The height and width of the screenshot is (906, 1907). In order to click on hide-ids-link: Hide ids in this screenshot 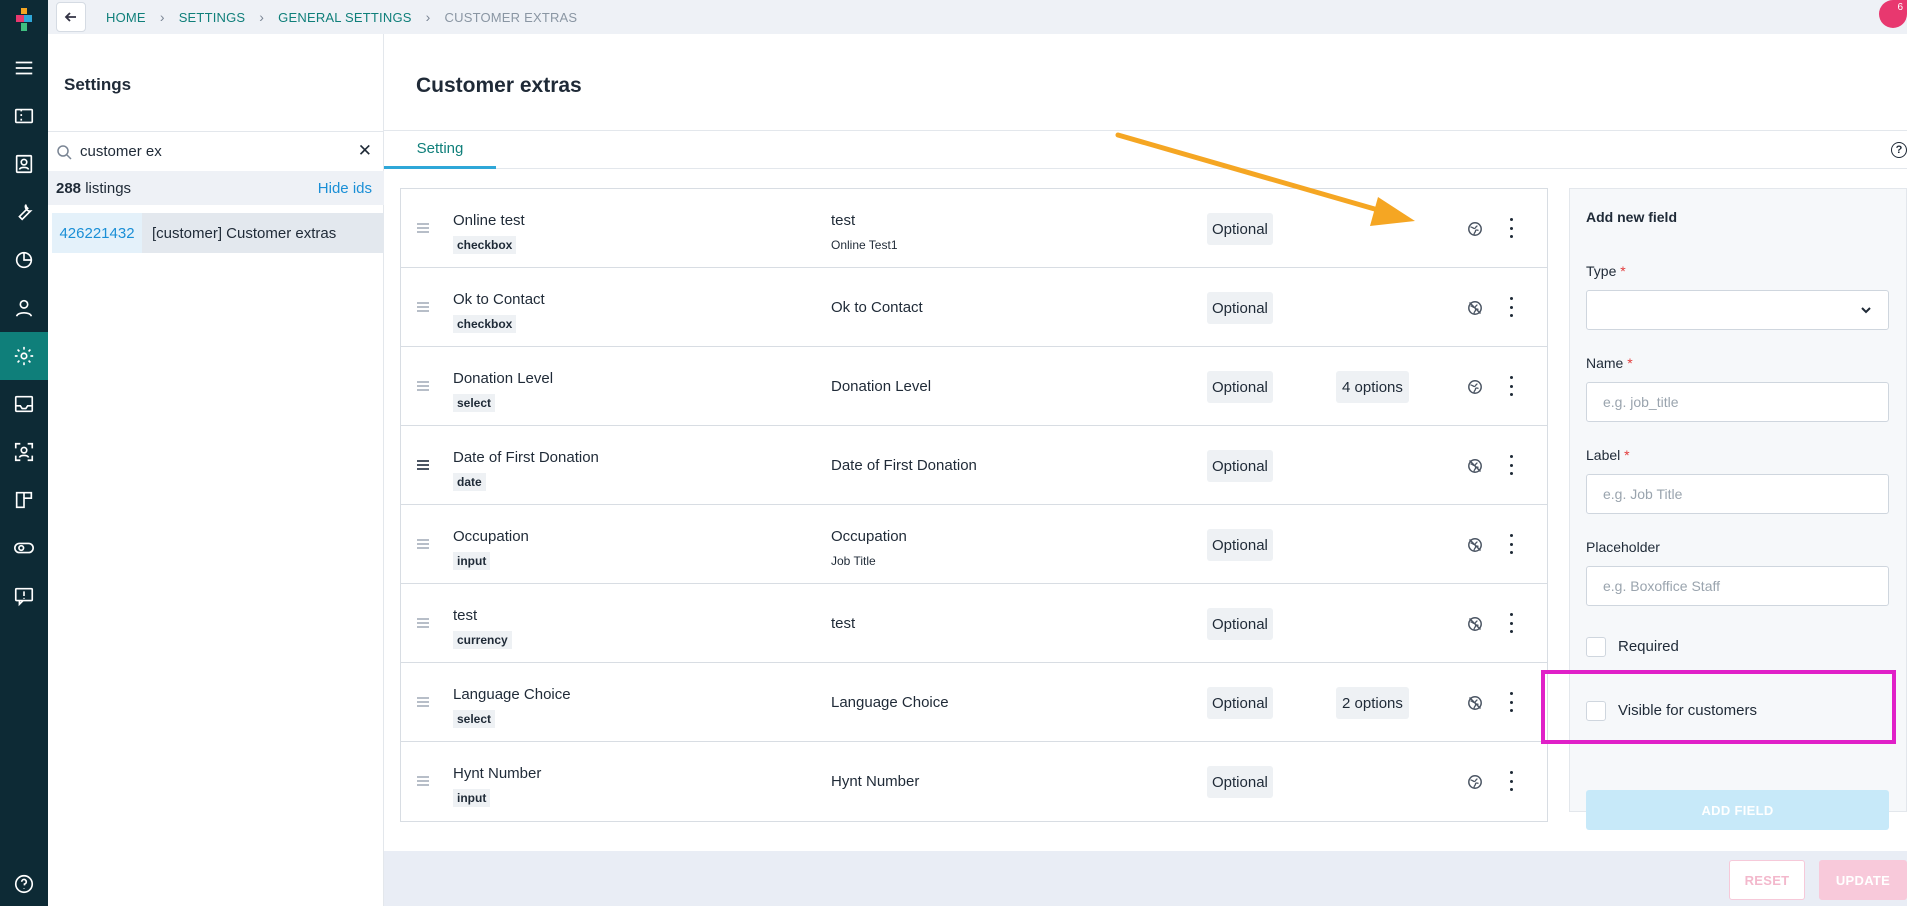, I will do `click(345, 188)`.